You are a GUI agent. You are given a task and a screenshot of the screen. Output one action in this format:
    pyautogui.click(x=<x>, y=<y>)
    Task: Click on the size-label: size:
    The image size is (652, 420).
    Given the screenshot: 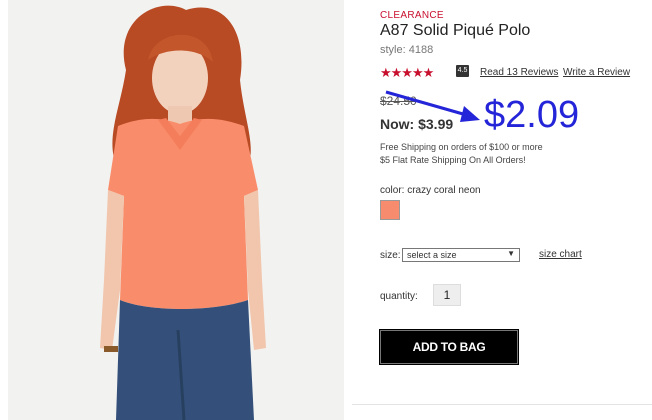 What is the action you would take?
    pyautogui.click(x=390, y=255)
    